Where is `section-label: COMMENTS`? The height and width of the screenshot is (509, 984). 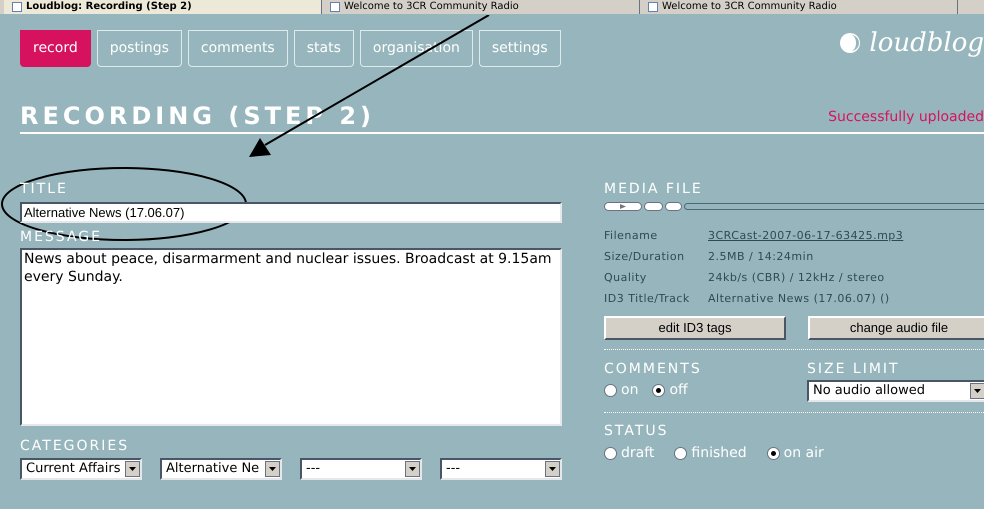 section-label: COMMENTS is located at coordinates (653, 369).